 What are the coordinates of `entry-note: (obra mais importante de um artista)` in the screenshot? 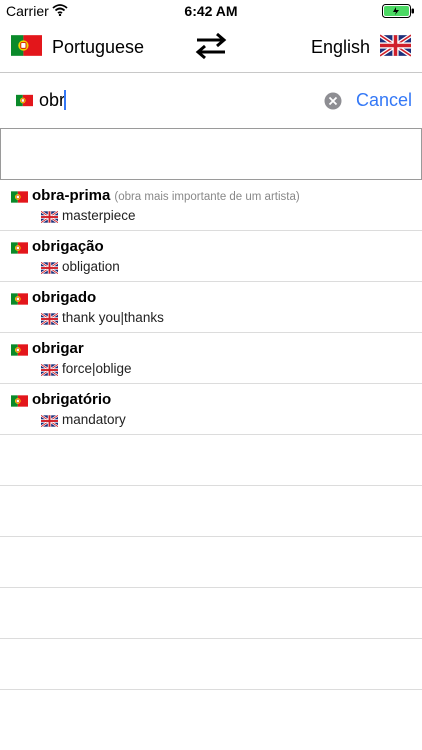 It's located at (207, 197).